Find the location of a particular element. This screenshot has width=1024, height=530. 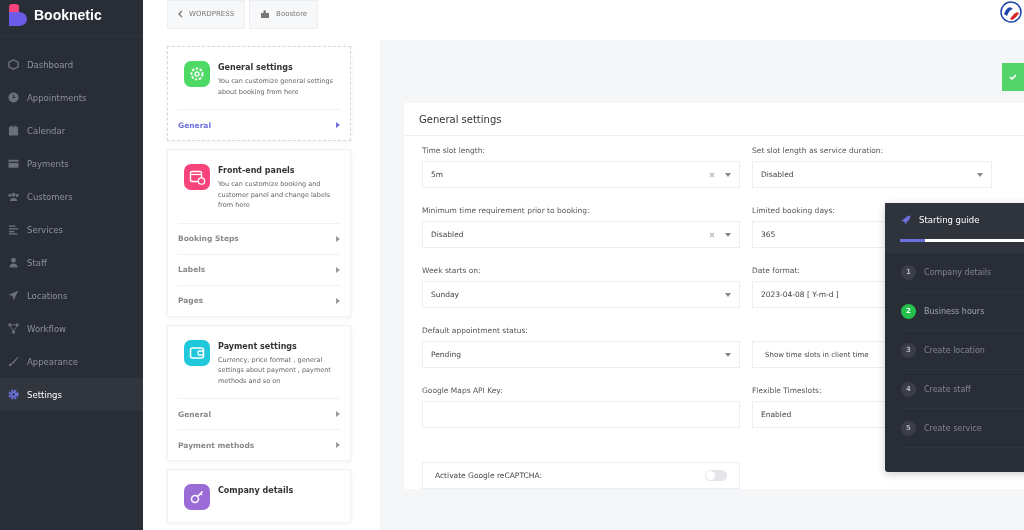

step-label: Create location is located at coordinates (954, 350).